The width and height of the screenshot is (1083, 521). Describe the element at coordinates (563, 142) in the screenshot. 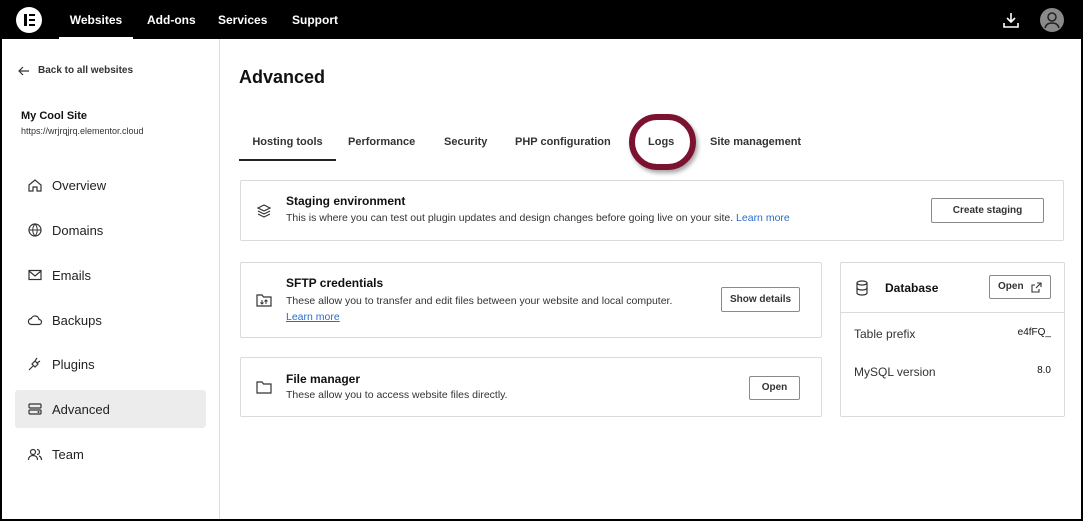

I see `tab-php-configuration: PHP configuration` at that location.